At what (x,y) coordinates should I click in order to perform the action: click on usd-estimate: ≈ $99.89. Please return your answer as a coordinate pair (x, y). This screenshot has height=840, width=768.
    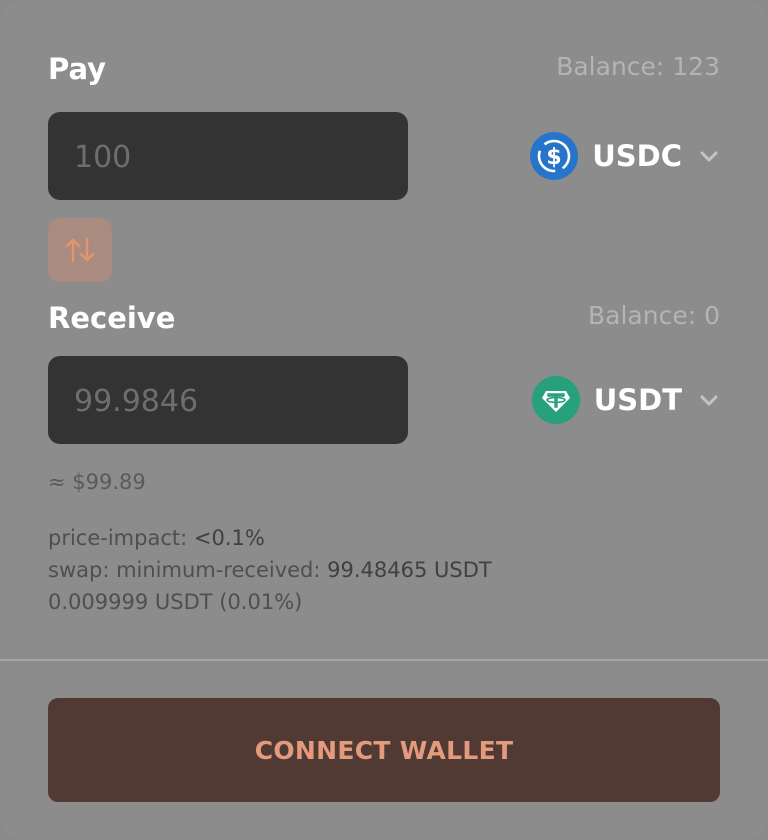
    Looking at the image, I should click on (97, 482).